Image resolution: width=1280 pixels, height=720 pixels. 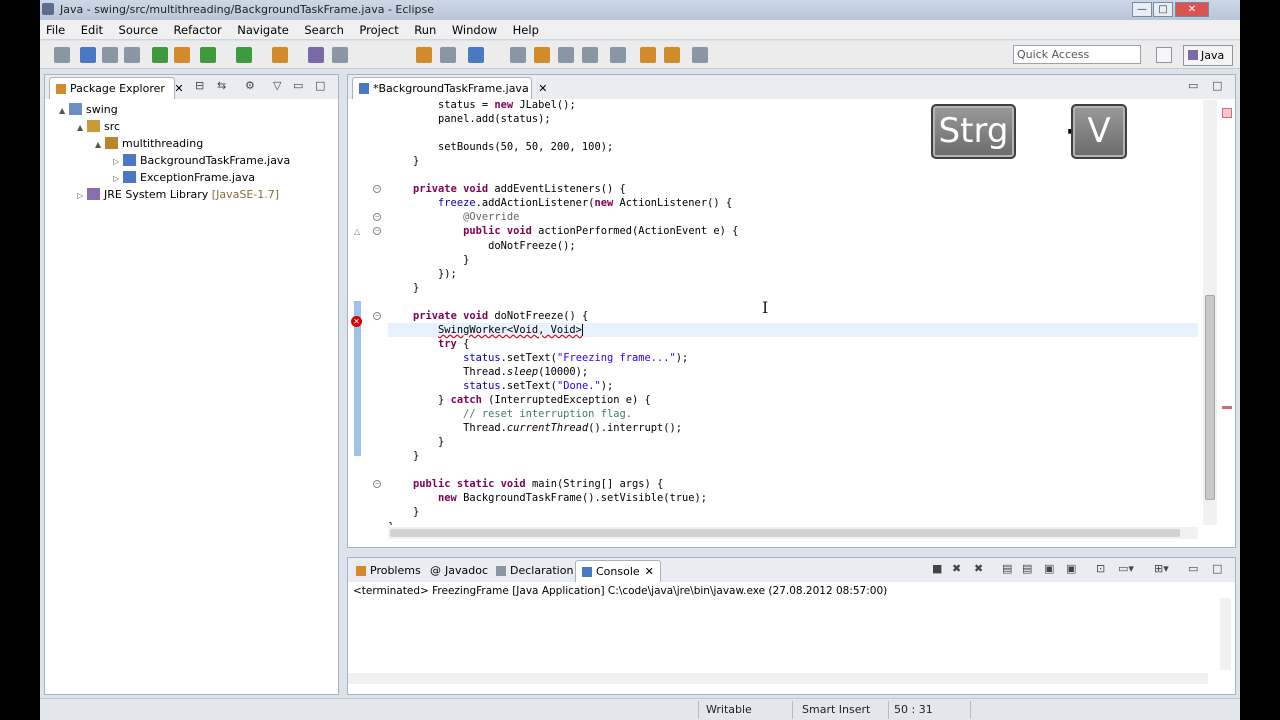 I want to click on tree-item: ▲ swing, so click(x=88, y=111).